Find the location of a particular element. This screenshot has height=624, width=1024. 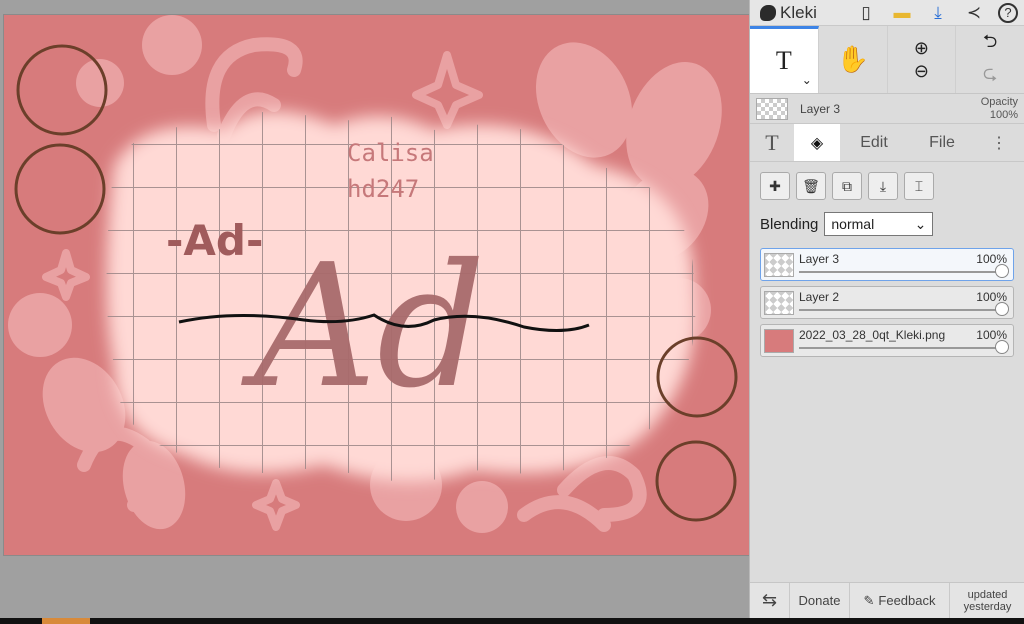

layers-icon: ◈ is located at coordinates (817, 143).